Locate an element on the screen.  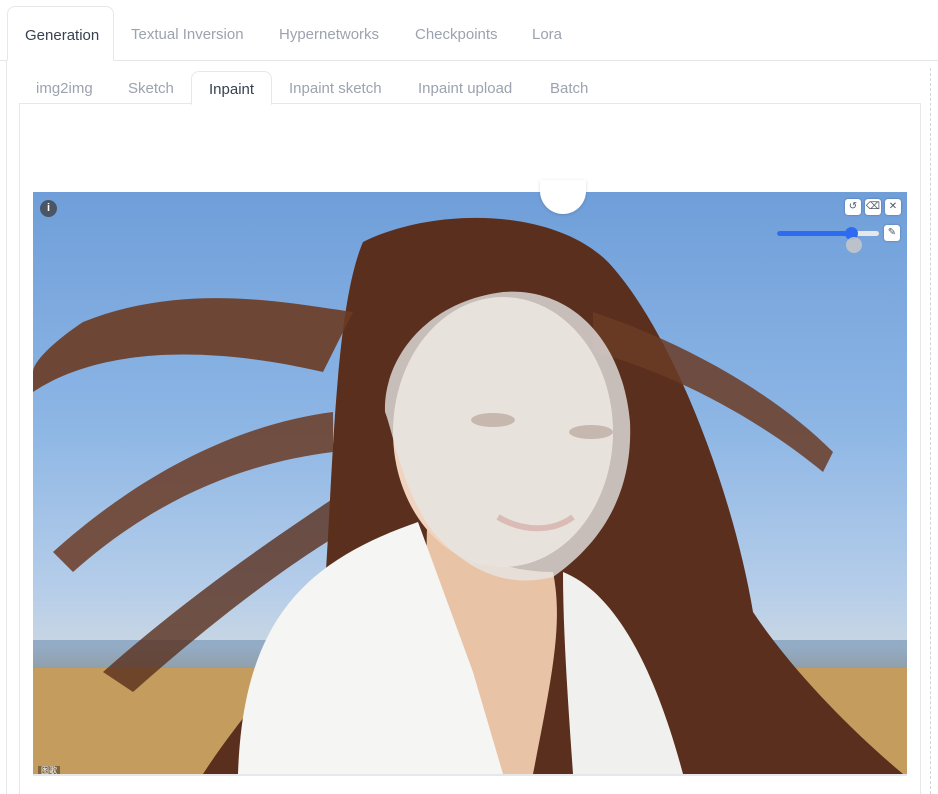
info-icon: i is located at coordinates (48, 208).